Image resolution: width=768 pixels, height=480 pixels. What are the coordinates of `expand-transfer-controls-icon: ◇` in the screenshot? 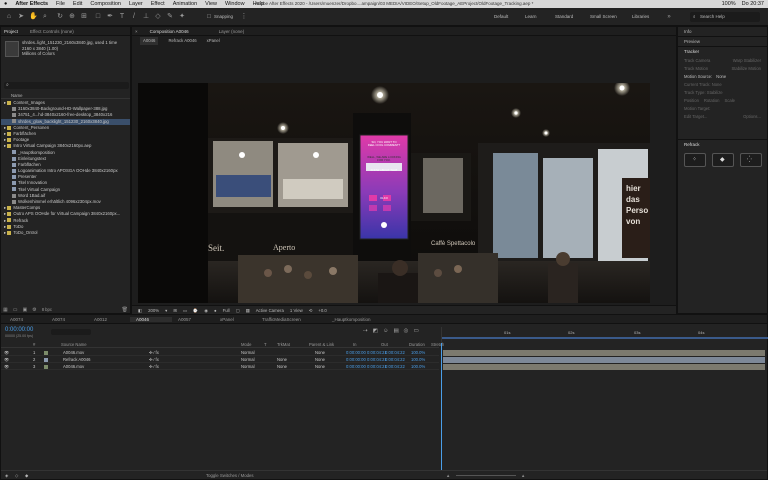 It's located at (16, 475).